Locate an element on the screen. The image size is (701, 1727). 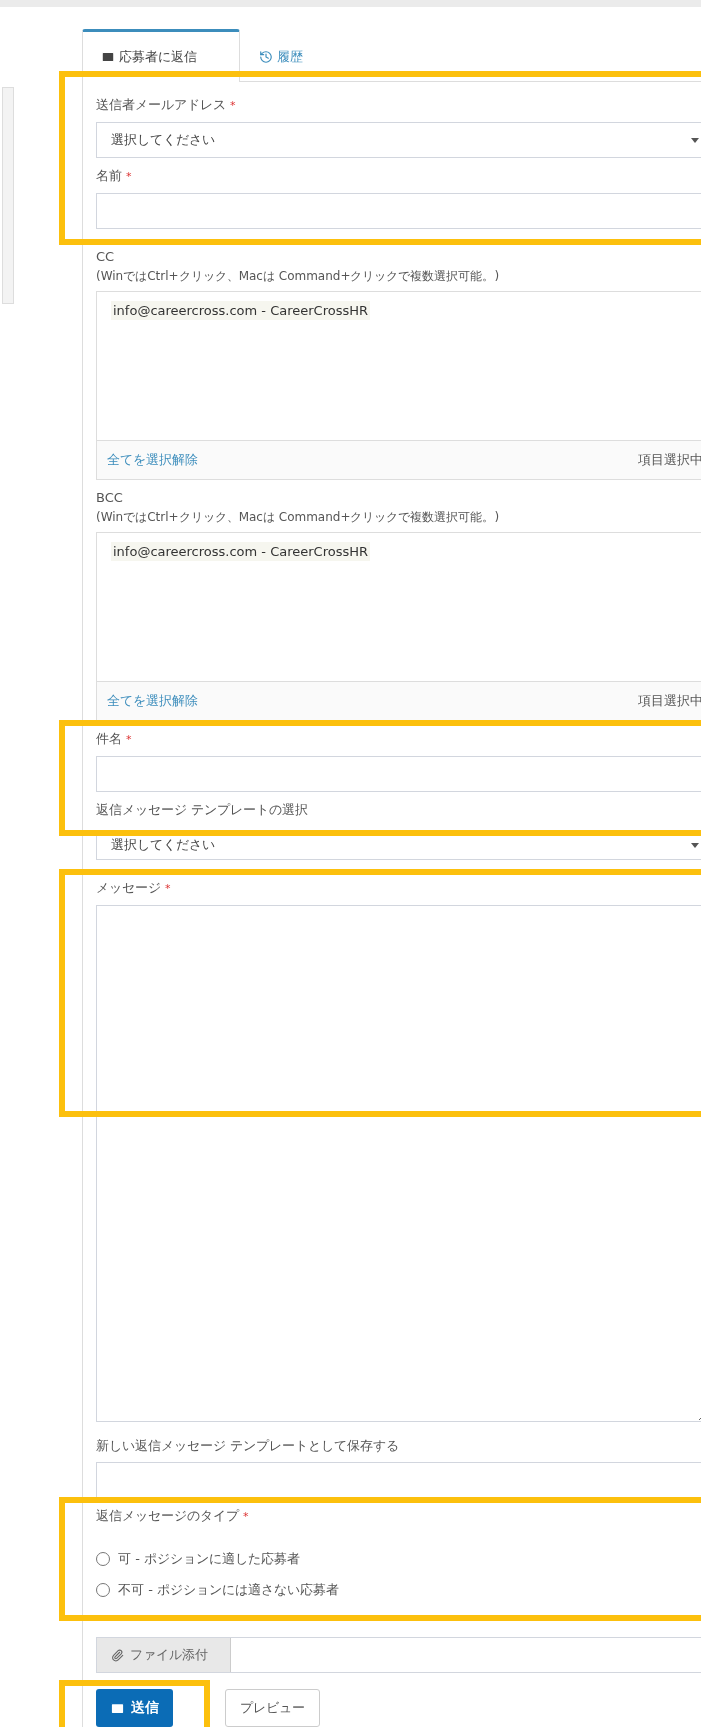
field-label: メッセージ * is located at coordinates (134, 888).